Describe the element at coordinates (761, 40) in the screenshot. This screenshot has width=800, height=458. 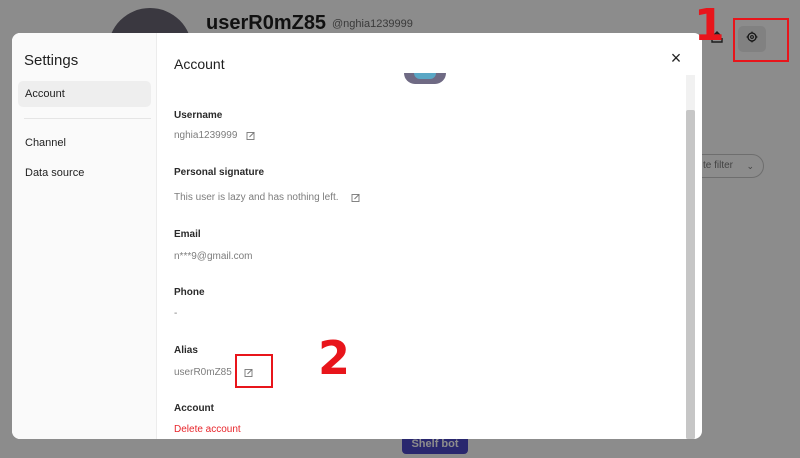
I see `annotation-highlight-settings` at that location.